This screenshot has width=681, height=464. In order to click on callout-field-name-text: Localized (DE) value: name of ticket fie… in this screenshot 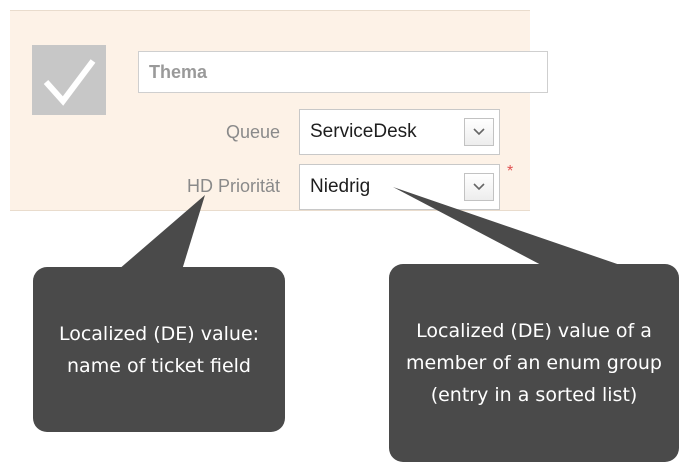, I will do `click(159, 349)`.